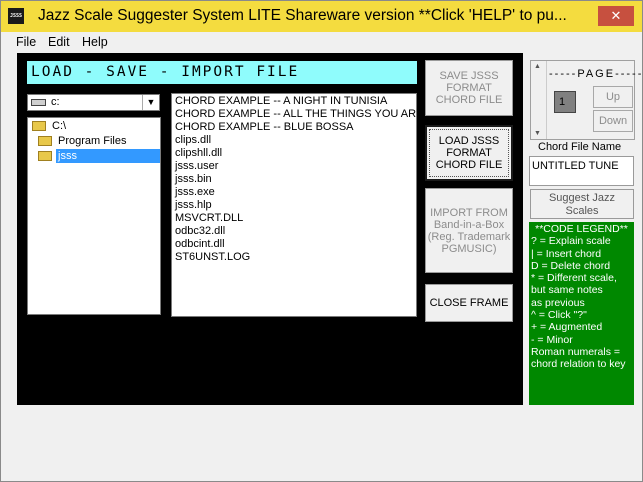 This screenshot has width=643, height=482. I want to click on load-button-line: FORMAT, so click(469, 153).